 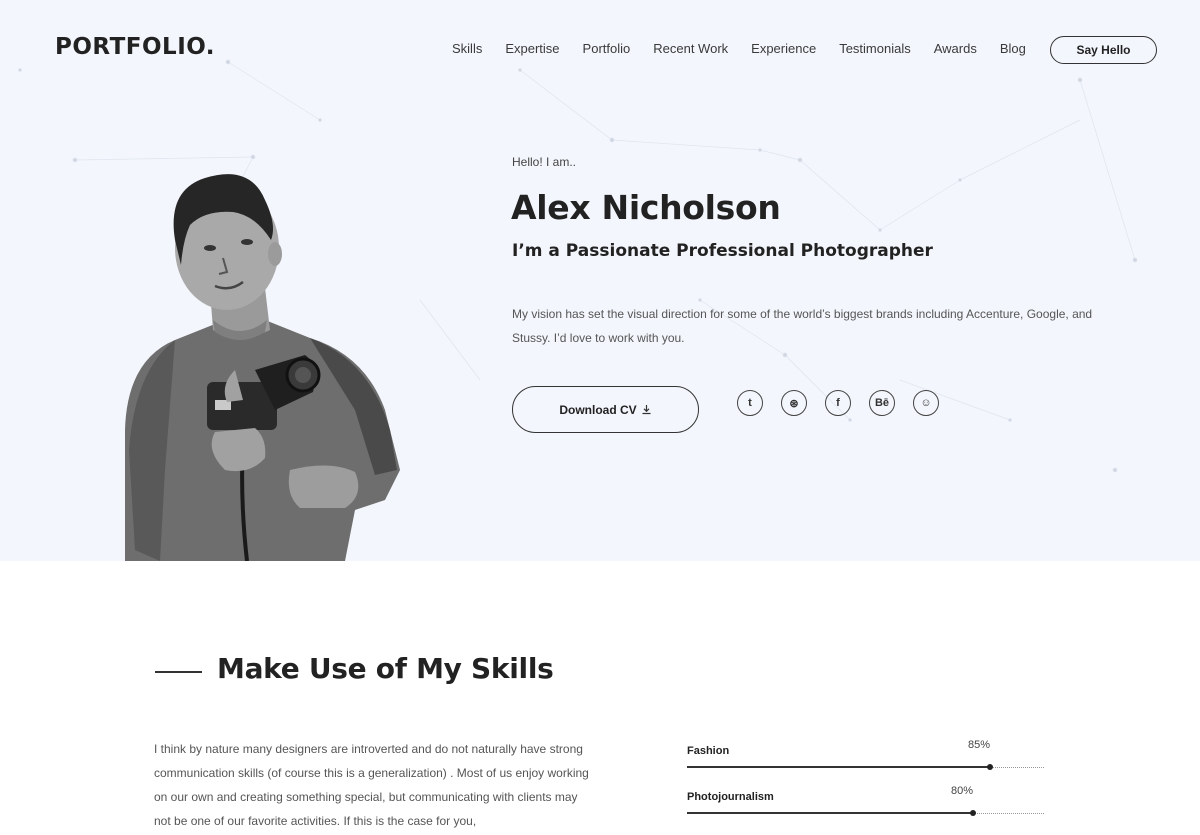 I want to click on nav-skills: Skills, so click(x=467, y=48).